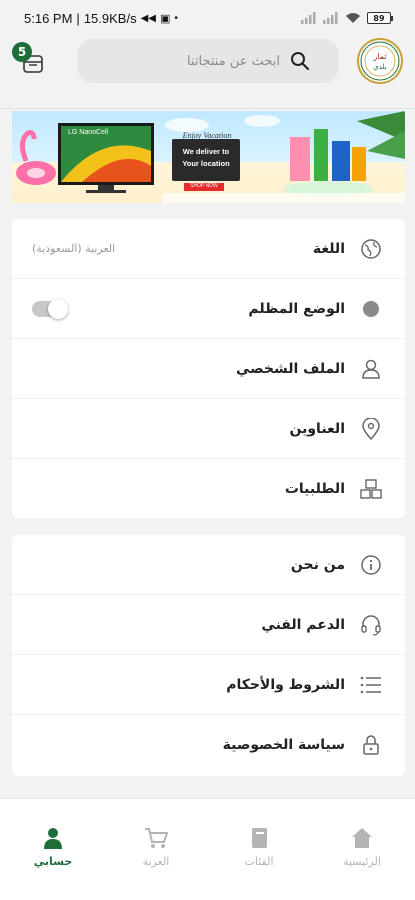 Image resolution: width=415 pixels, height=900 pixels. I want to click on list-icon, so click(371, 685).